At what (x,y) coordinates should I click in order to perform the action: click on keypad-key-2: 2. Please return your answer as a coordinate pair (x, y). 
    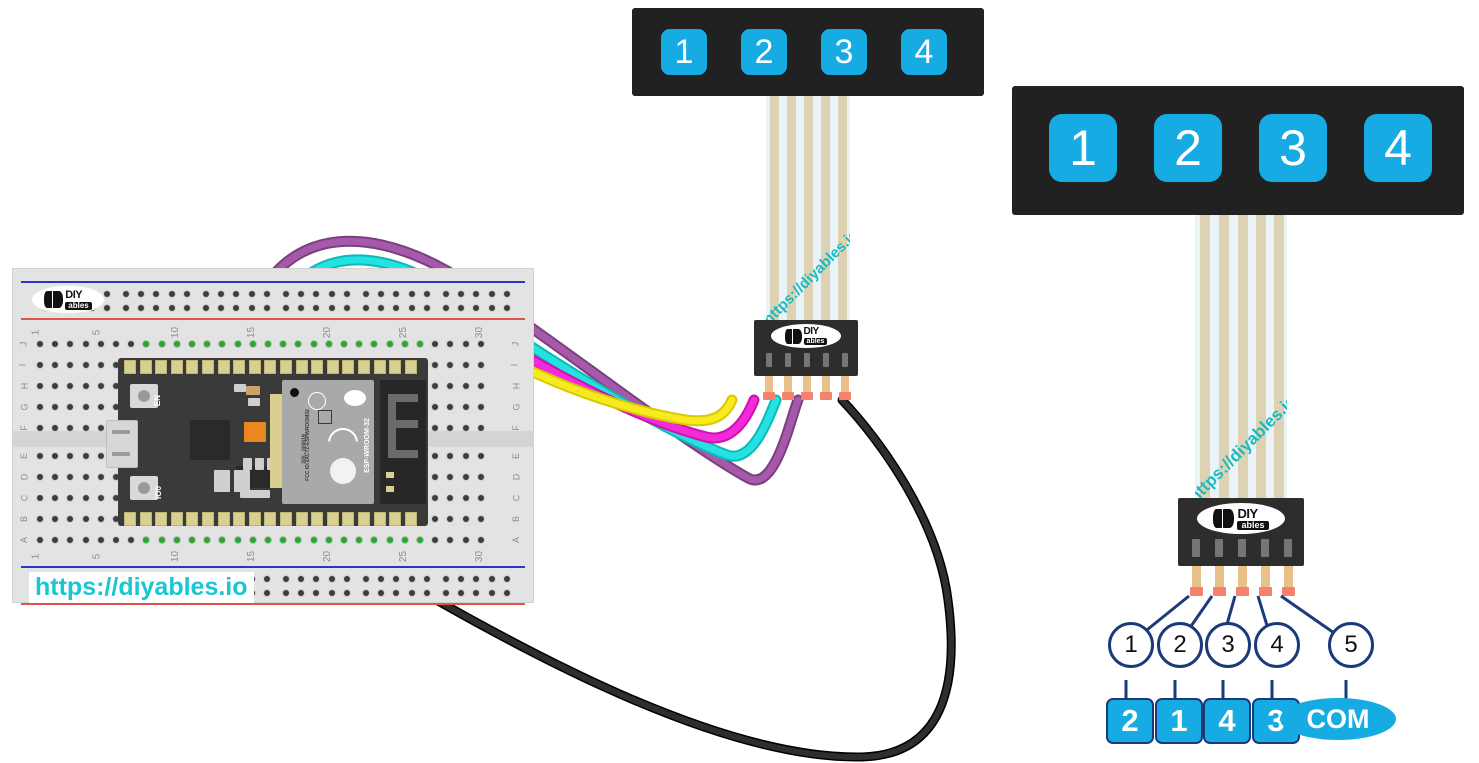
    Looking at the image, I should click on (764, 52).